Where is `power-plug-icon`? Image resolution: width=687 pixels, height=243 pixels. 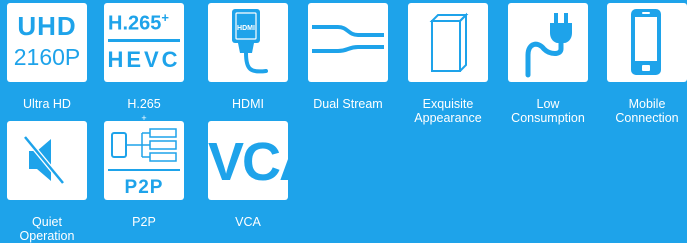
power-plug-icon is located at coordinates (548, 42).